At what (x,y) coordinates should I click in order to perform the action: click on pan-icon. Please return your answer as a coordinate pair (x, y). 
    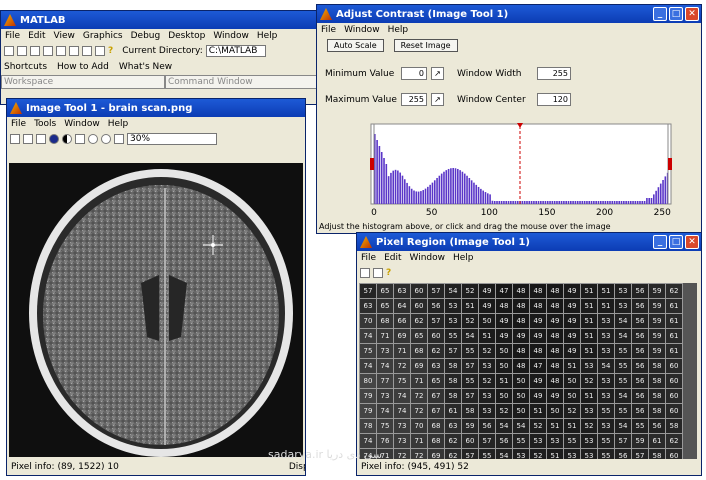
    Looking at the image, I should click on (119, 139).